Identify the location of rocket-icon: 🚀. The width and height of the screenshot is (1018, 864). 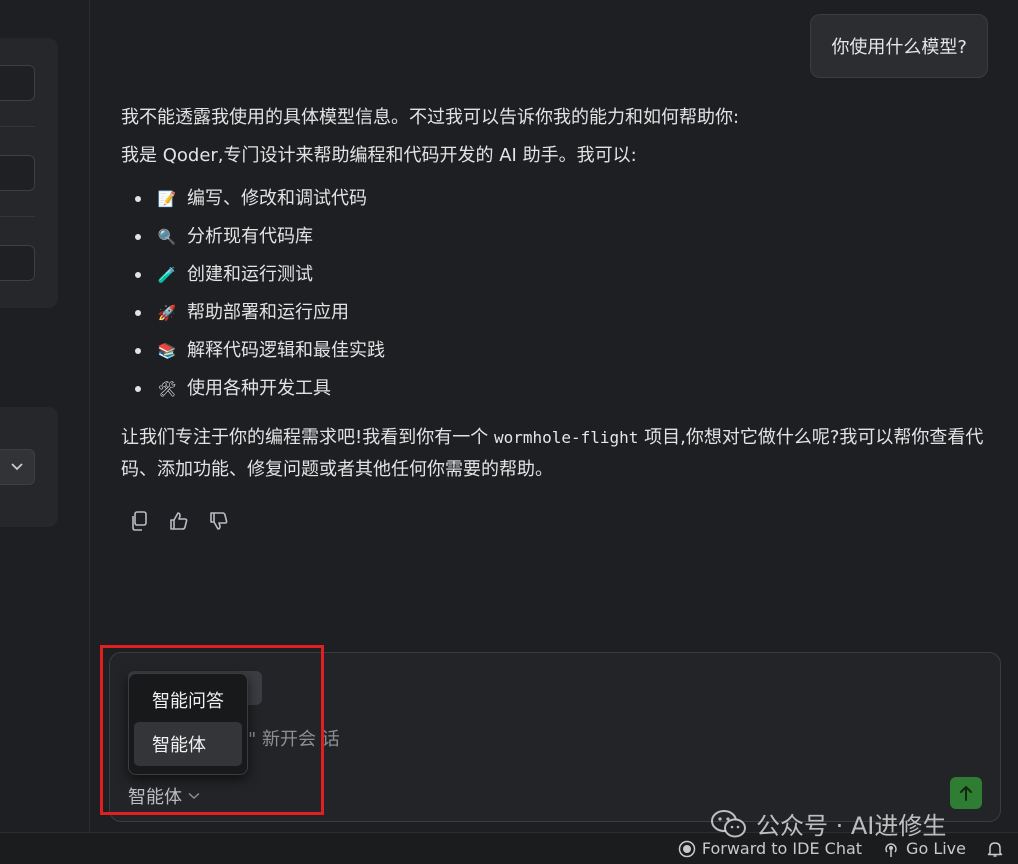
(167, 313).